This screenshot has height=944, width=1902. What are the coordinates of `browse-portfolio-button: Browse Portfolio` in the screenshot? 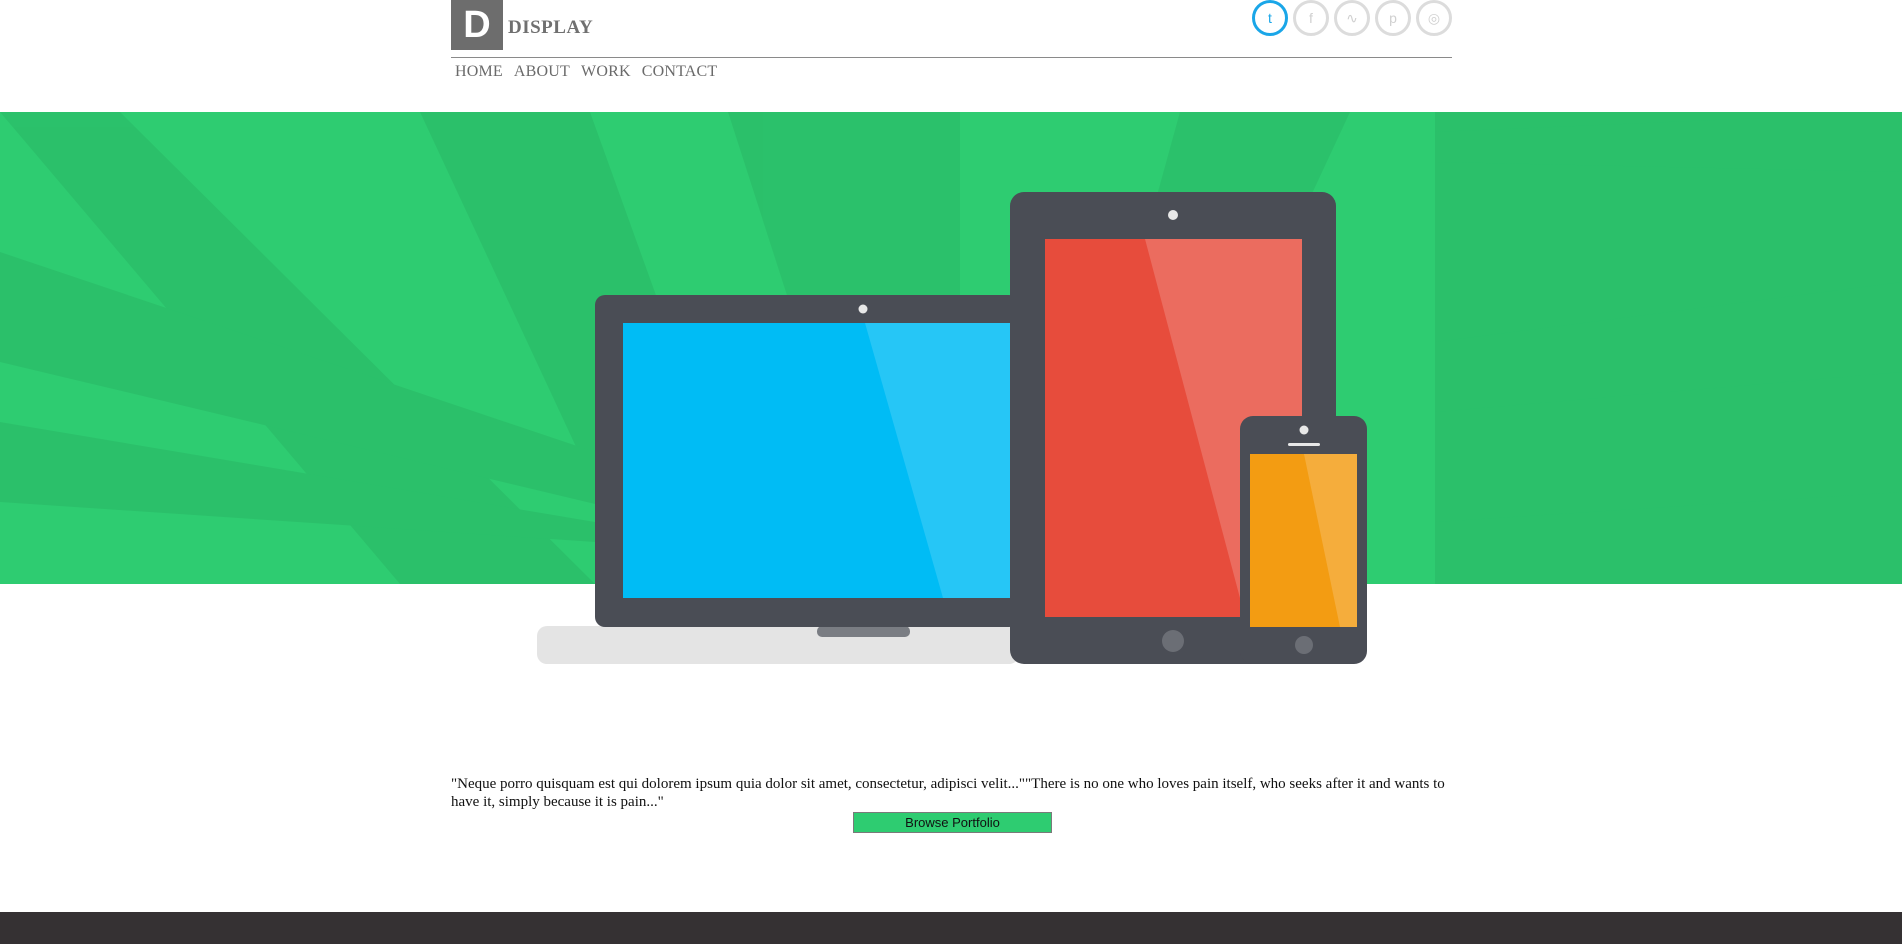 It's located at (952, 822).